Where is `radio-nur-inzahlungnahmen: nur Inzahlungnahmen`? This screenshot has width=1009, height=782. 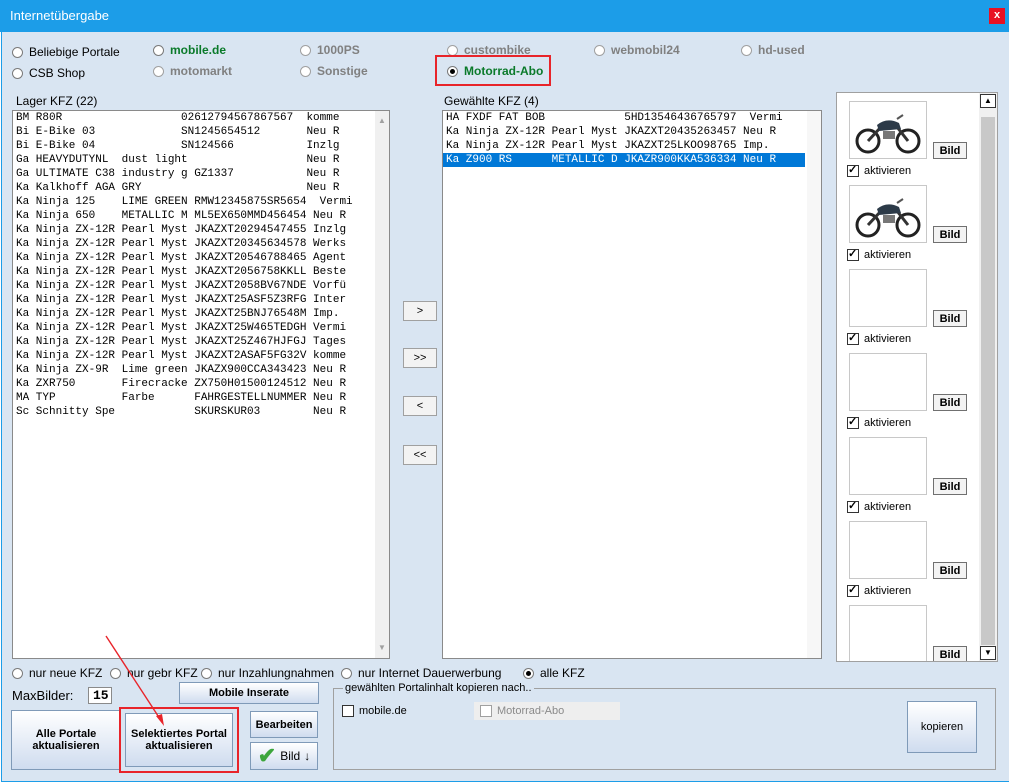 radio-nur-inzahlungnahmen: nur Inzahlungnahmen is located at coordinates (267, 673).